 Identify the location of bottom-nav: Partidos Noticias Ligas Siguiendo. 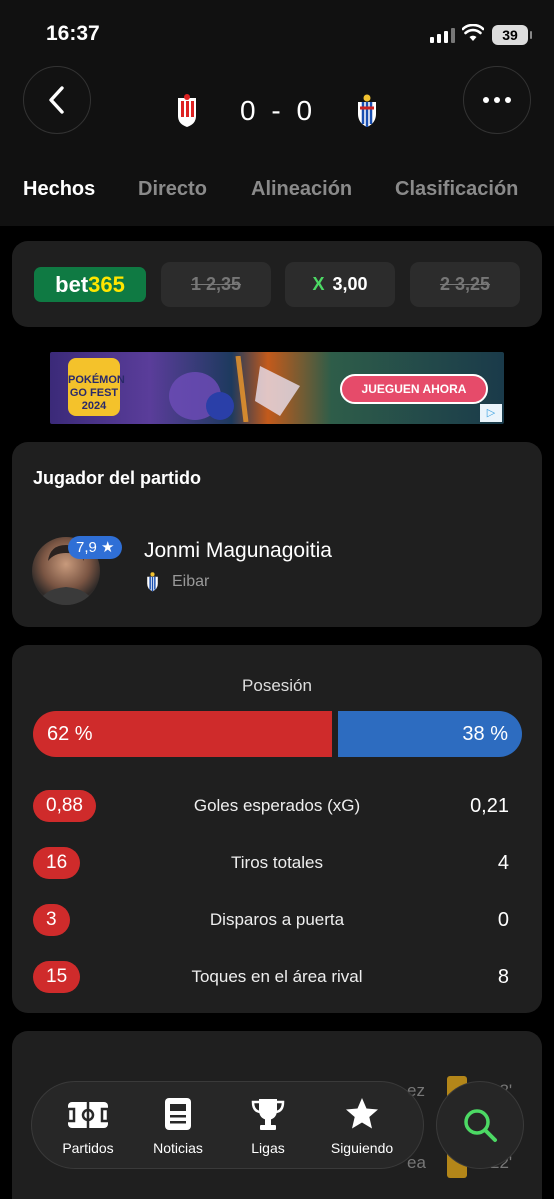
(227, 1125).